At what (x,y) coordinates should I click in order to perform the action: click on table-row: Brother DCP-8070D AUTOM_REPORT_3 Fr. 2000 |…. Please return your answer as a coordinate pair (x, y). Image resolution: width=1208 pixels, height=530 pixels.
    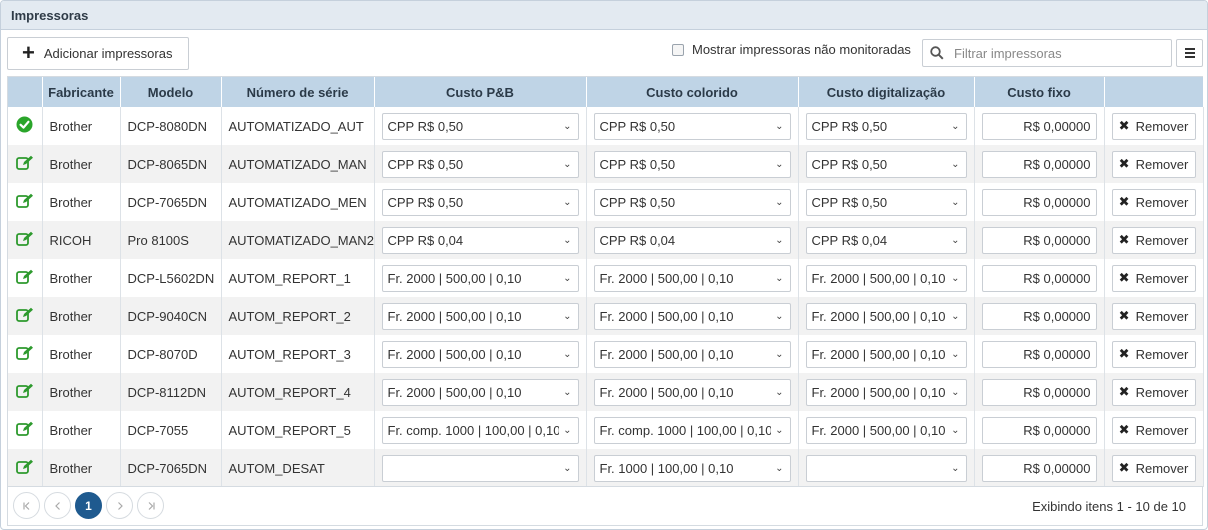
    Looking at the image, I should click on (606, 354).